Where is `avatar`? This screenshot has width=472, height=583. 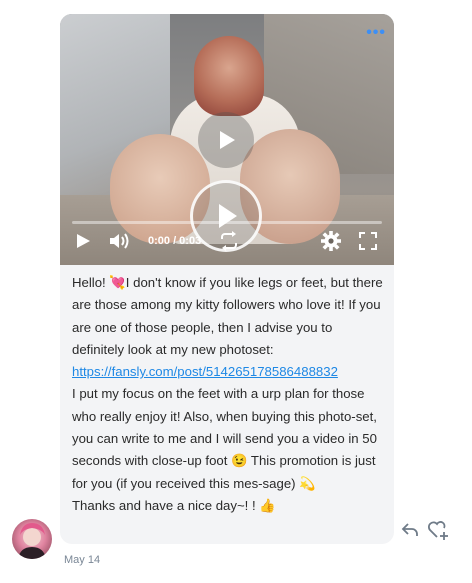 avatar is located at coordinates (32, 539).